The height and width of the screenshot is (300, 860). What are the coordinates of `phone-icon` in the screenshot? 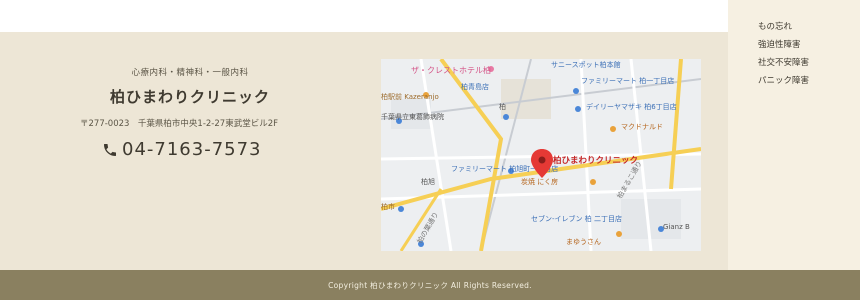 It's located at (110, 149).